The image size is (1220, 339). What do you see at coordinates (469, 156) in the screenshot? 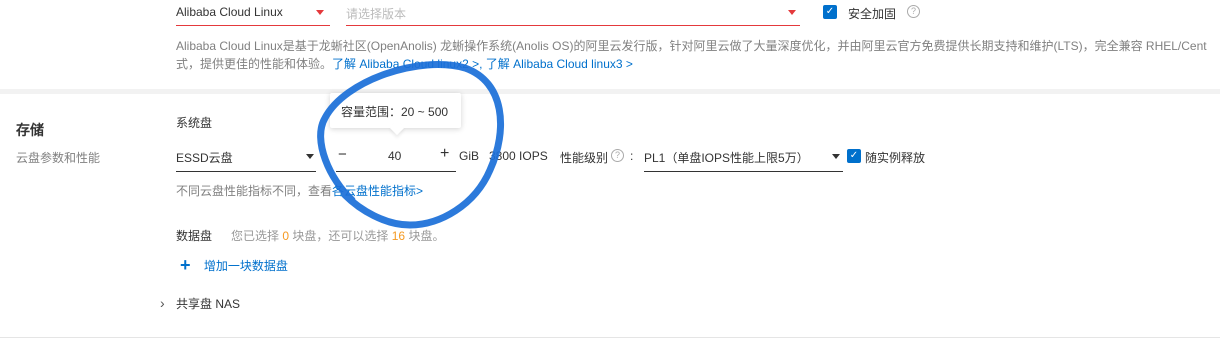
I see `size-unit: GiB` at bounding box center [469, 156].